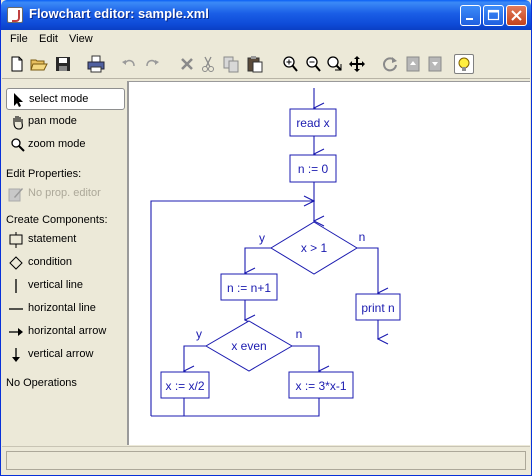 This screenshot has height=476, width=532. Describe the element at coordinates (56, 285) in the screenshot. I see `component-vertical-line-label: vertical line` at that location.